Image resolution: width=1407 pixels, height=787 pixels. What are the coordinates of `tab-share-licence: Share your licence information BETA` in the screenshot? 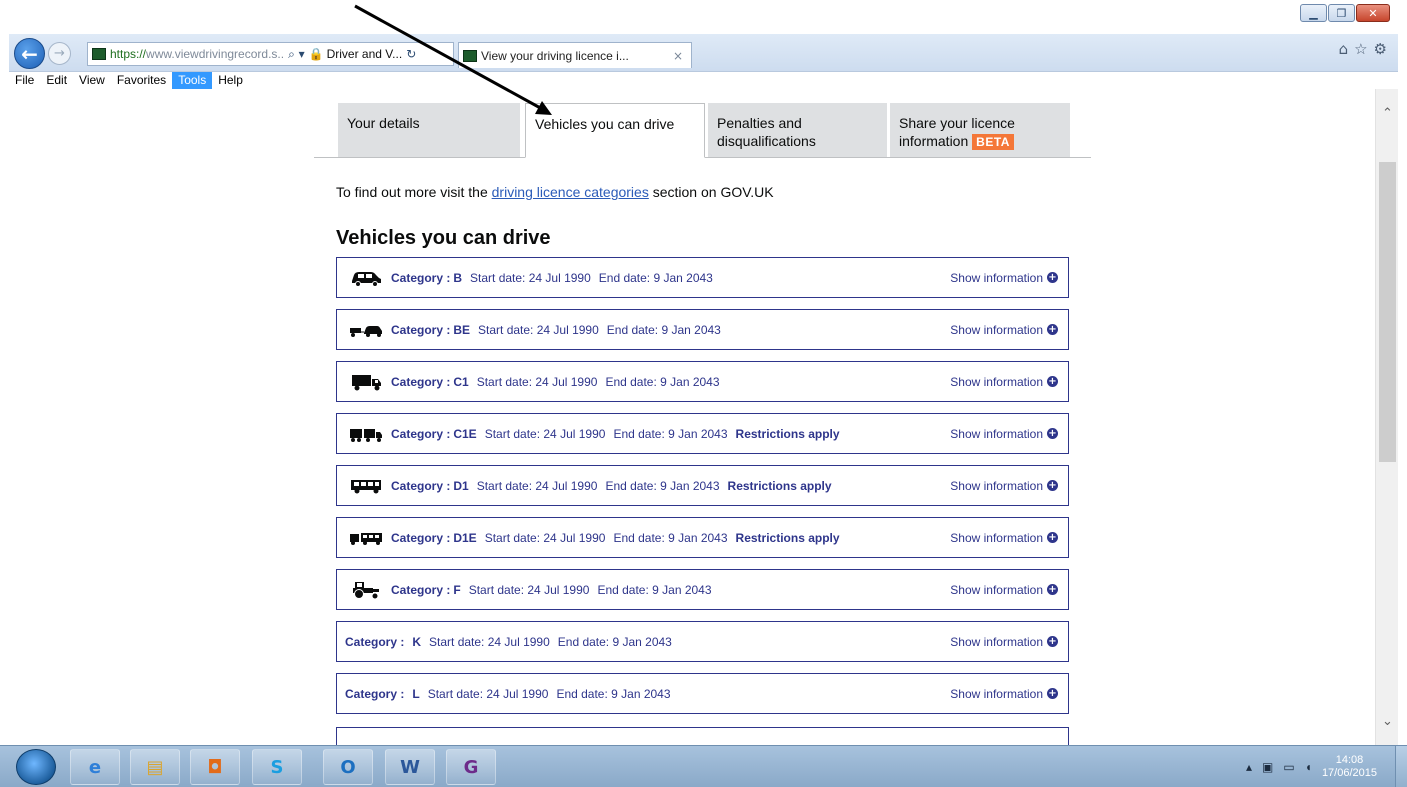 It's located at (980, 130).